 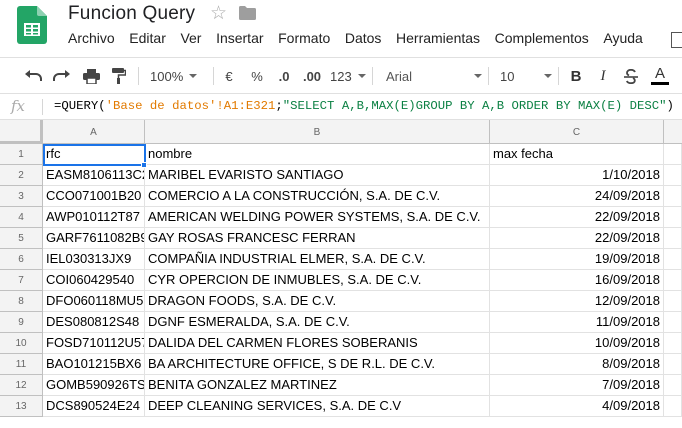 I want to click on sheets-logo-icon, so click(x=32, y=25).